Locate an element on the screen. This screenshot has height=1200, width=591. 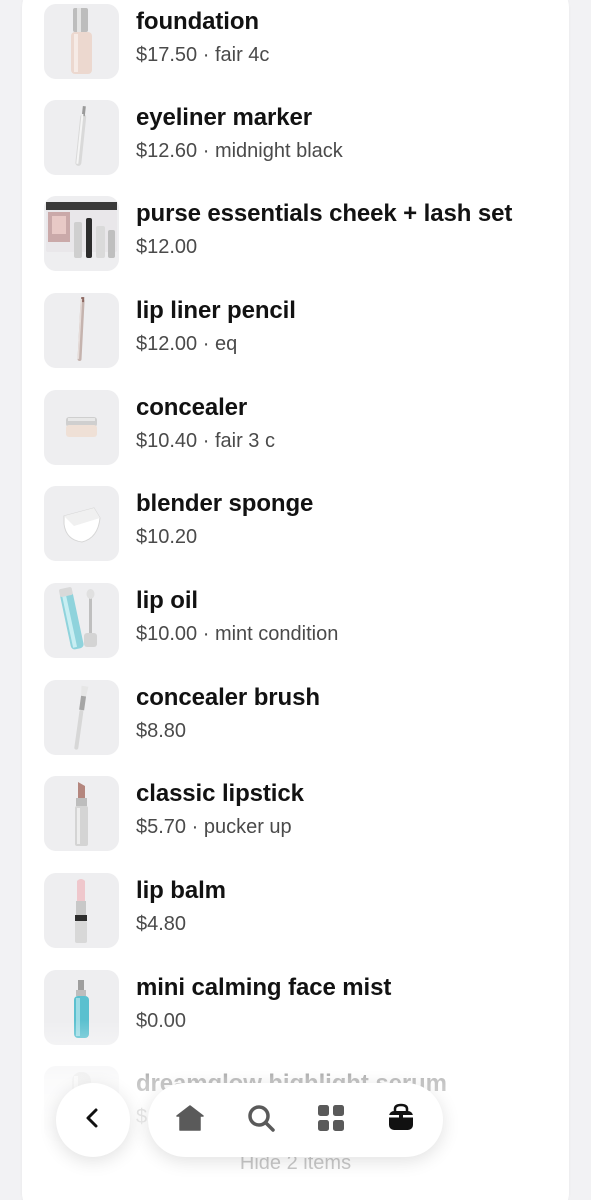
list-item: eyeliner marker $12.60 · midnight black is located at coordinates (295, 148).